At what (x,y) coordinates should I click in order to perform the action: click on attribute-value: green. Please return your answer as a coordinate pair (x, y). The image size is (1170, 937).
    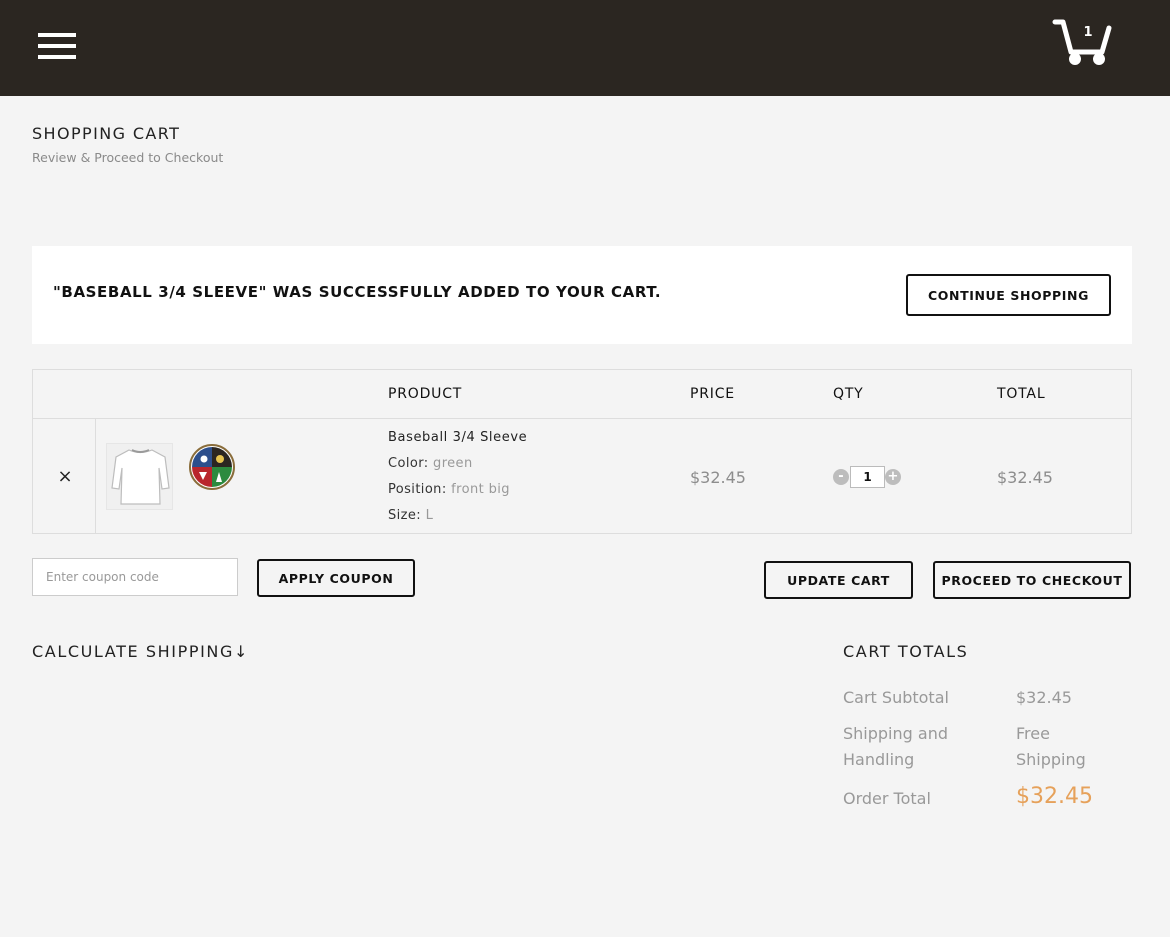
    Looking at the image, I should click on (453, 463).